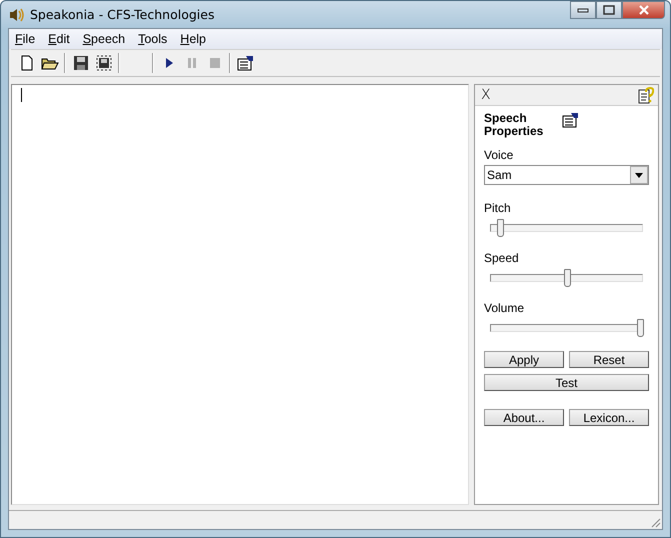 This screenshot has height=538, width=671. What do you see at coordinates (153, 39) in the screenshot?
I see `menu-item: Tools` at bounding box center [153, 39].